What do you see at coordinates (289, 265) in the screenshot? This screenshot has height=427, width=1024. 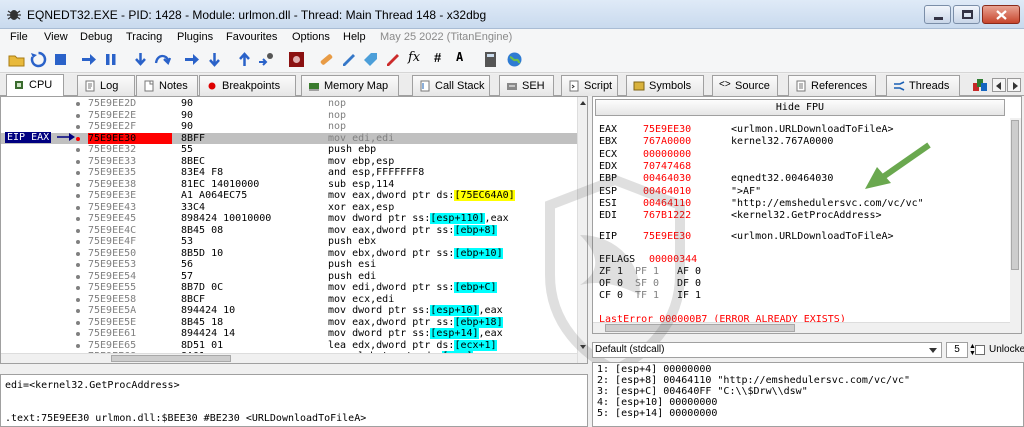 I see `disassembly-row: 75E9EE53 56 push esi` at bounding box center [289, 265].